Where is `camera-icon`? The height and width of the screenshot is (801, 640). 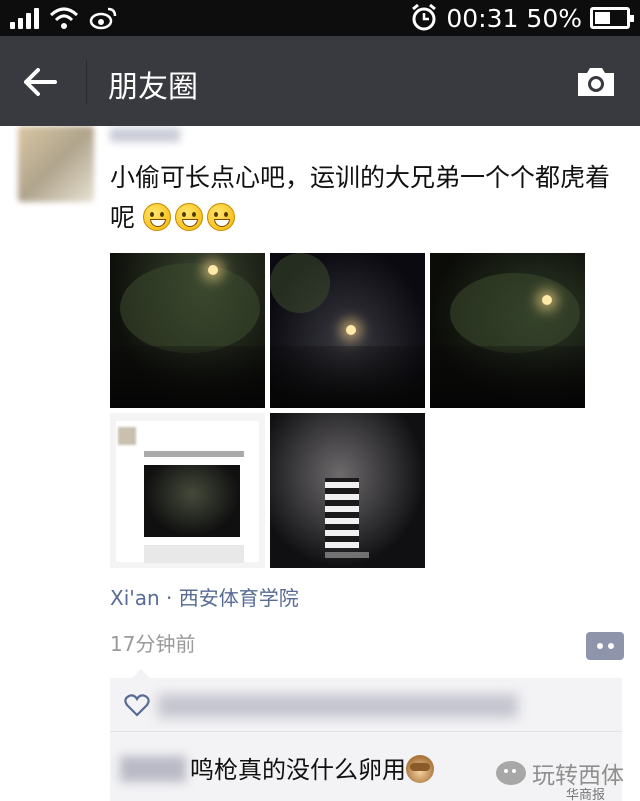
camera-icon is located at coordinates (596, 82).